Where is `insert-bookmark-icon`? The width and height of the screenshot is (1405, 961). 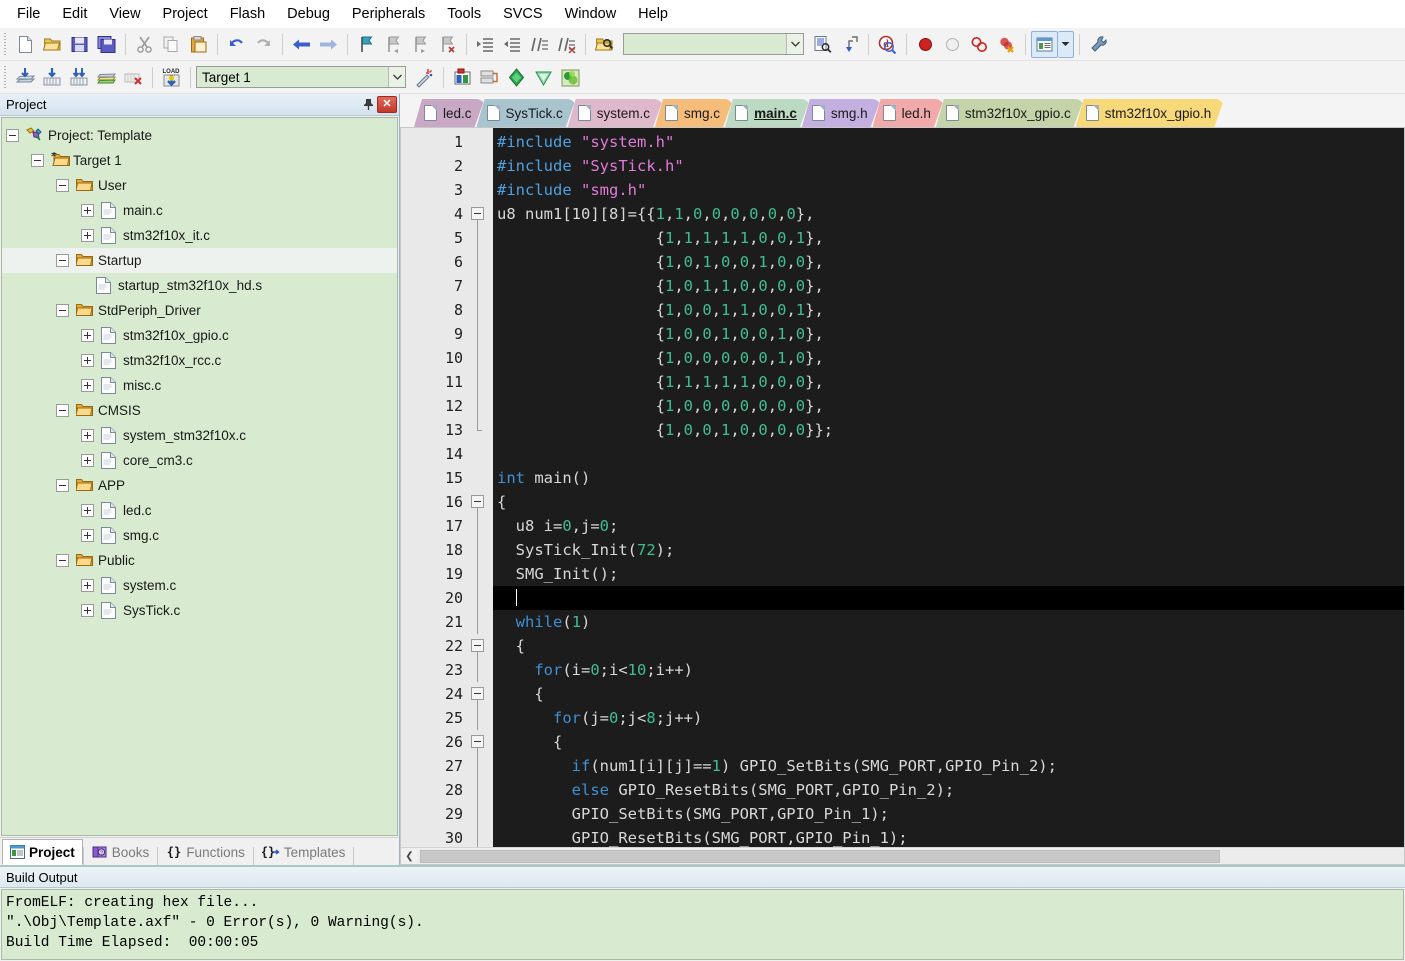
insert-bookmark-icon is located at coordinates (849, 44).